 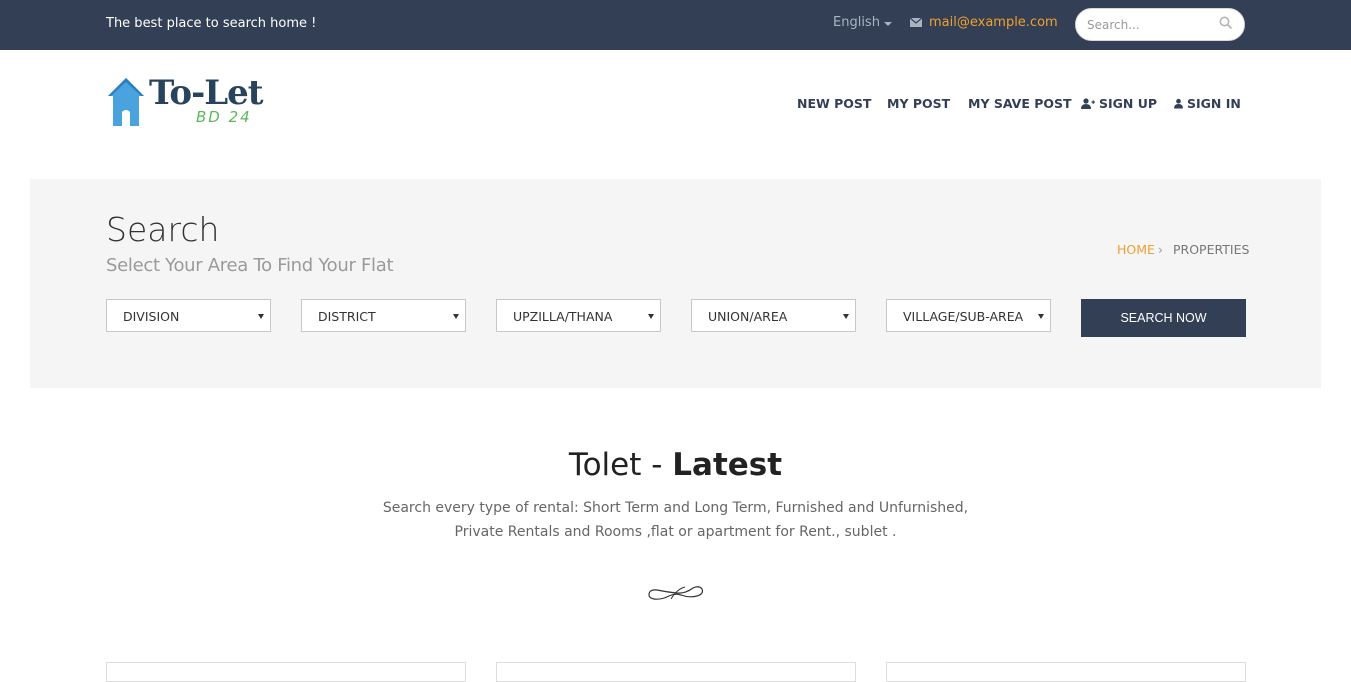 I want to click on site-logo: To-Let BD 24, so click(x=186, y=102).